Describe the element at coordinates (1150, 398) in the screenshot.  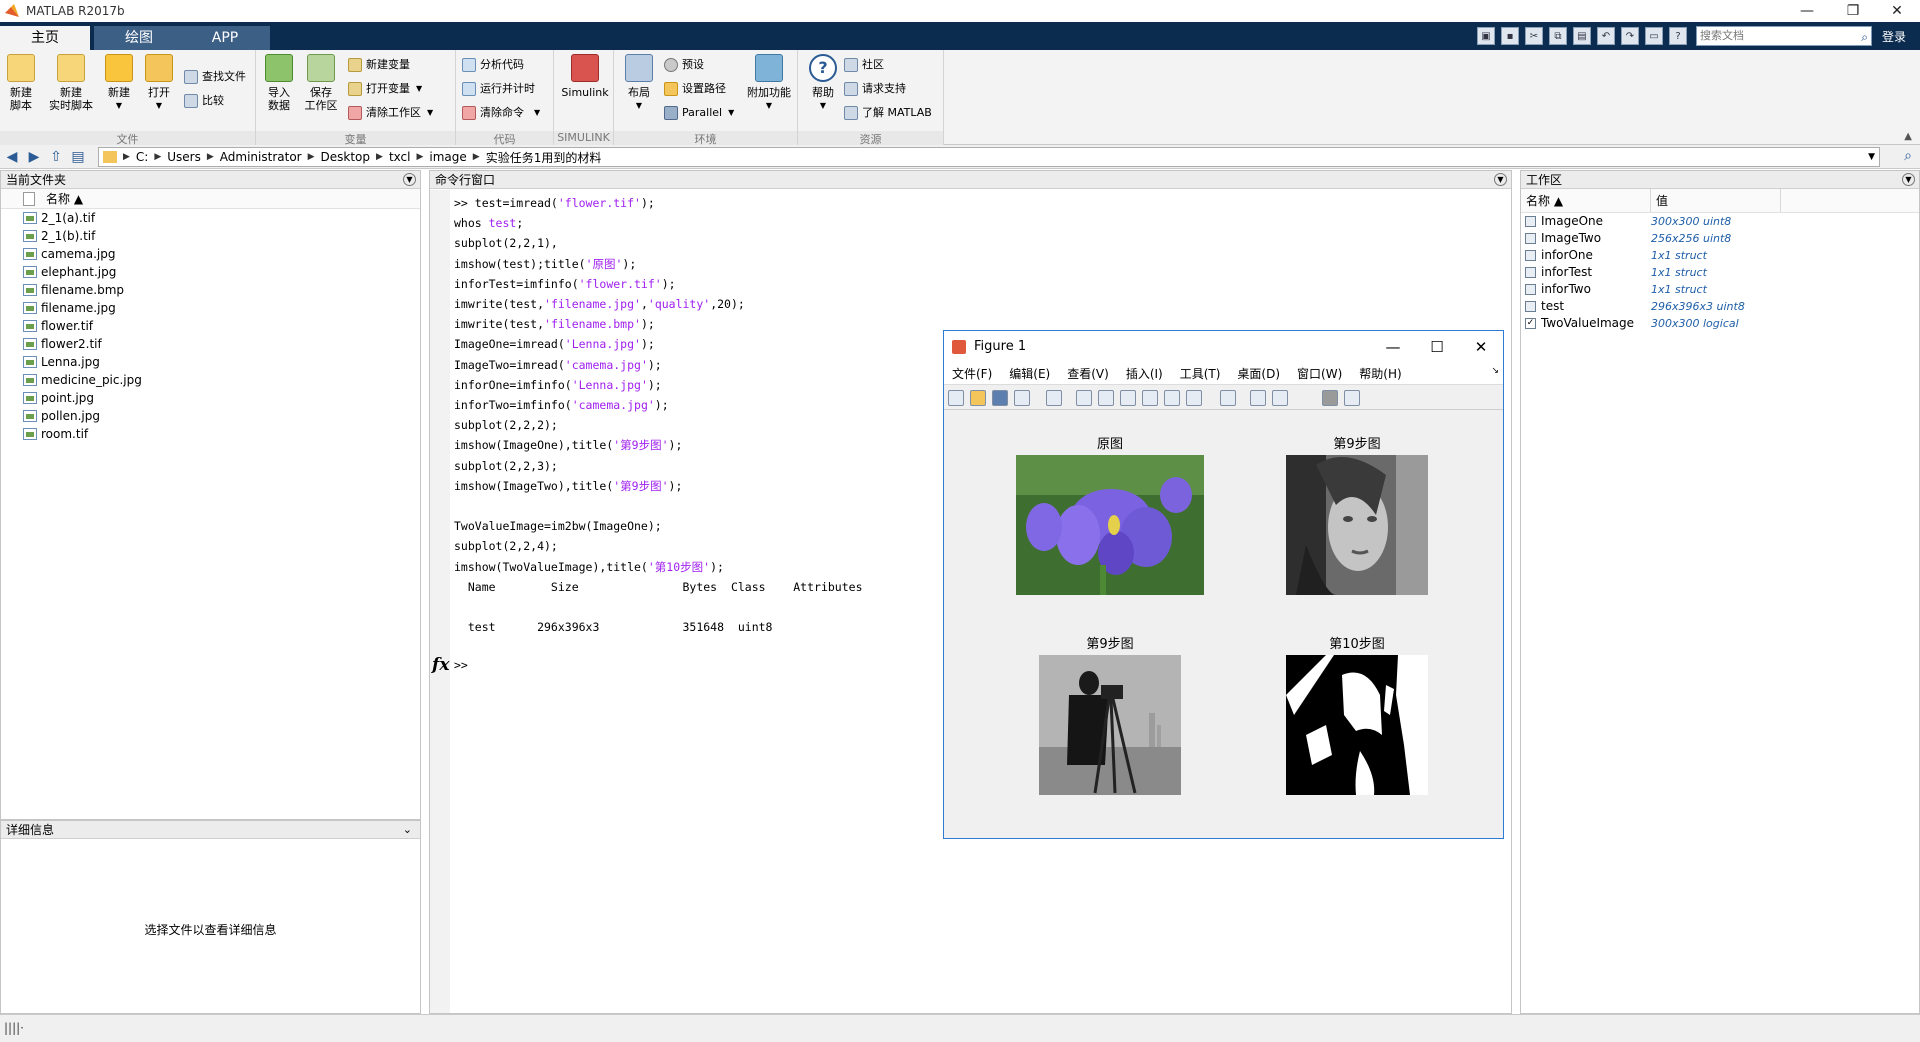
I see `rotate-3d-icon` at that location.